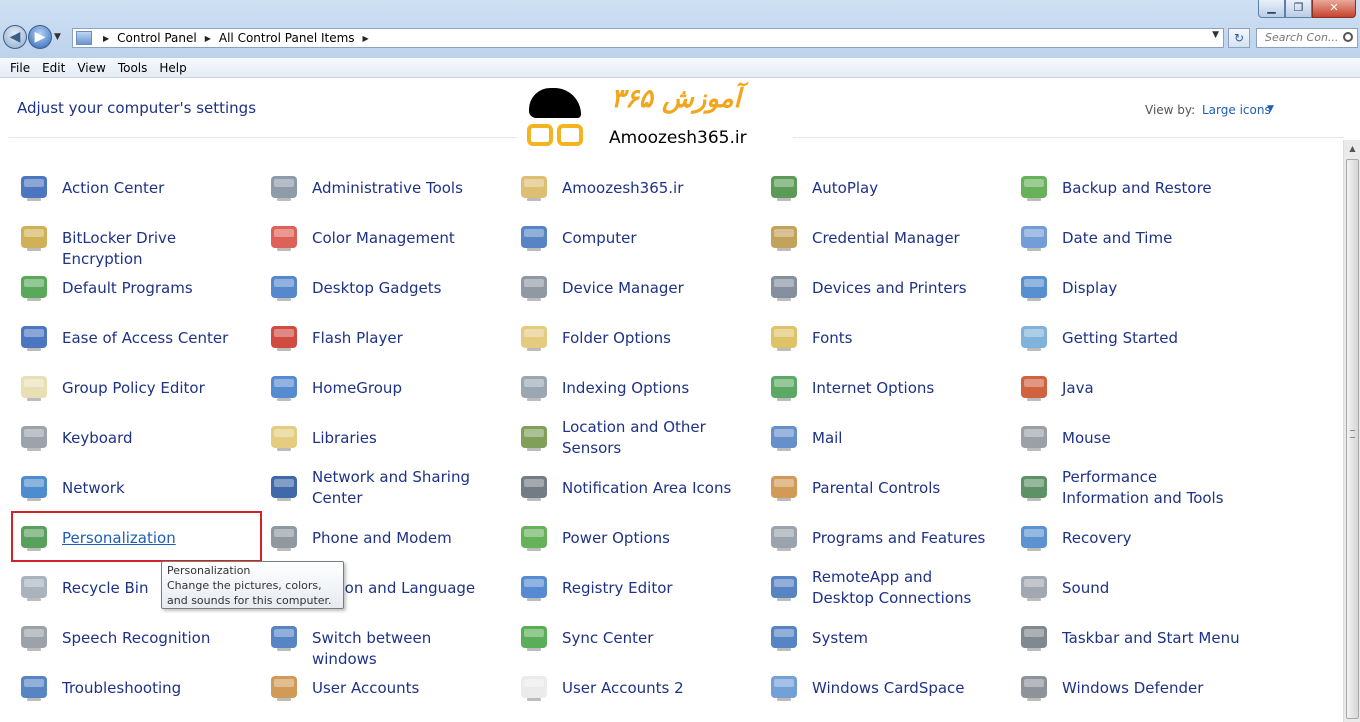 The image size is (1360, 722). Describe the element at coordinates (375, 688) in the screenshot. I see `control-panel-item: User Accounts` at that location.